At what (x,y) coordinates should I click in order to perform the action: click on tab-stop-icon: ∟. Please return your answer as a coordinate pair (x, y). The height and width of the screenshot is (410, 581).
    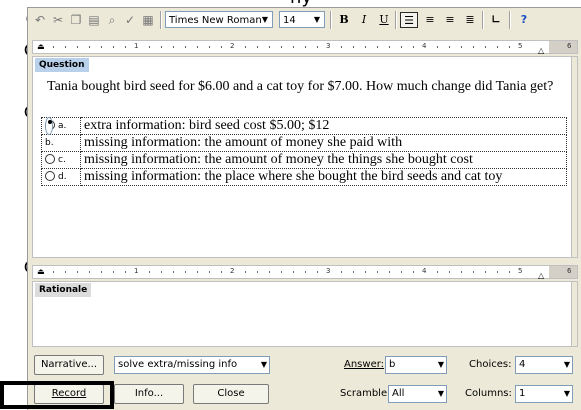
    Looking at the image, I should click on (496, 20).